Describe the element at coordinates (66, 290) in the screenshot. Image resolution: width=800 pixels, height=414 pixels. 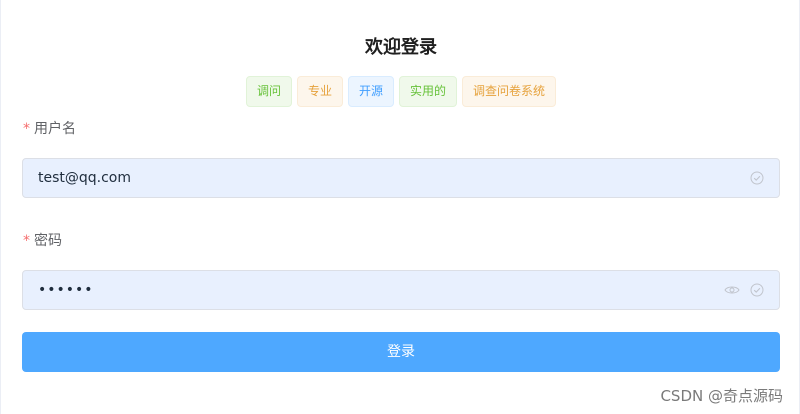
I see `password-value: ••••••` at that location.